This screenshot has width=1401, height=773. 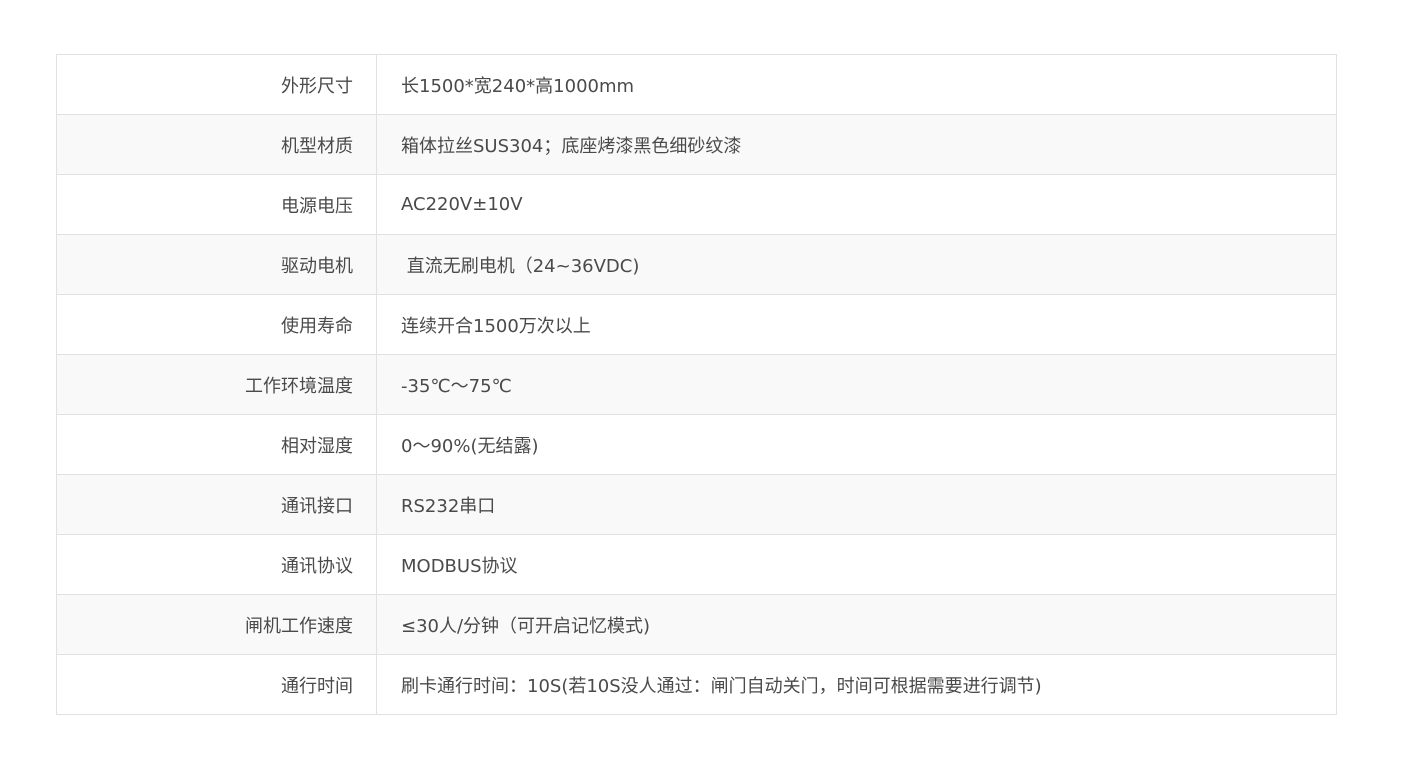 What do you see at coordinates (856, 324) in the screenshot?
I see `row-value: 连续开合1500万次以上` at bounding box center [856, 324].